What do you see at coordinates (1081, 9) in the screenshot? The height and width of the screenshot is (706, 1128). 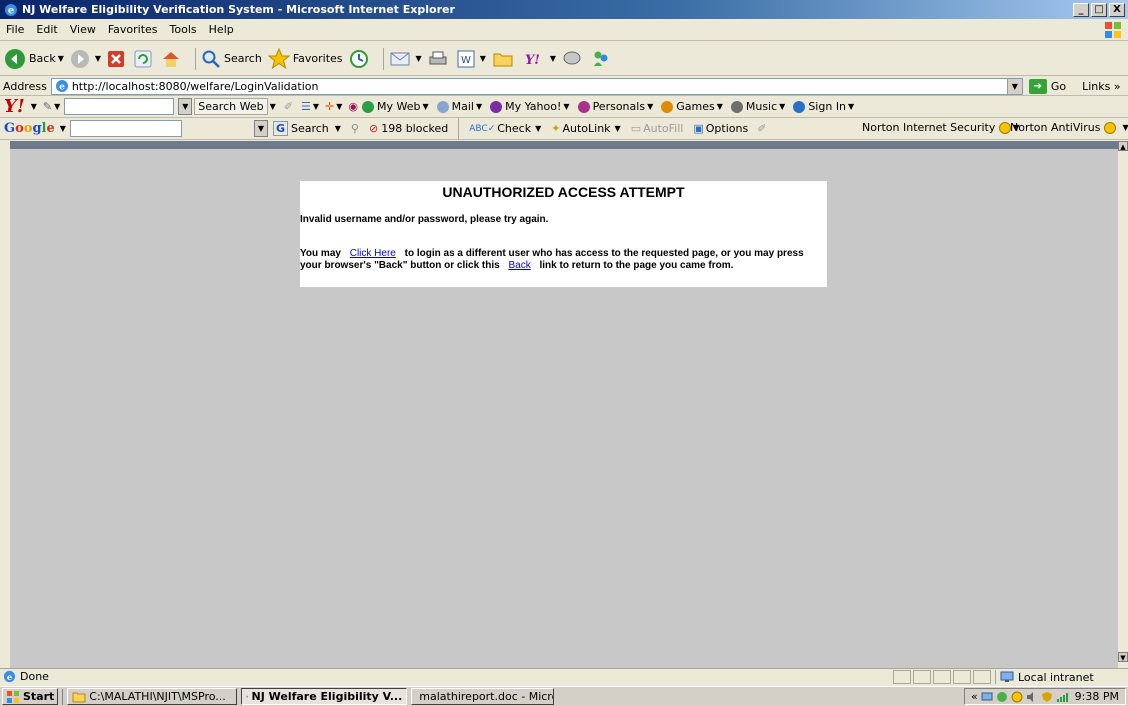 I see `minimize-button: _` at bounding box center [1081, 9].